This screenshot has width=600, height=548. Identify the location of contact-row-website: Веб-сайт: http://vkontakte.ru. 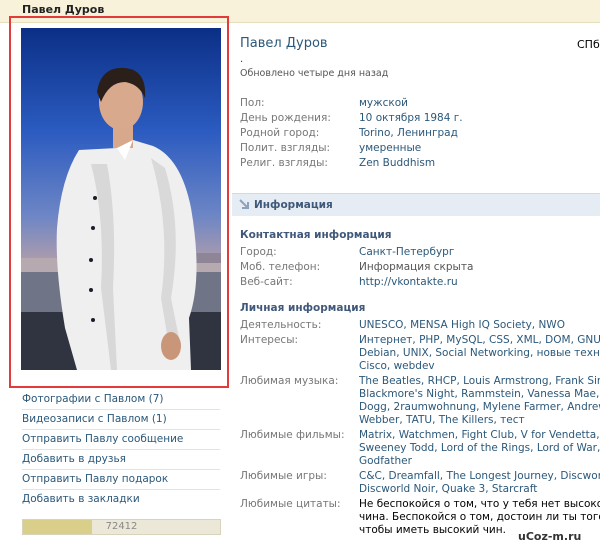
(420, 283).